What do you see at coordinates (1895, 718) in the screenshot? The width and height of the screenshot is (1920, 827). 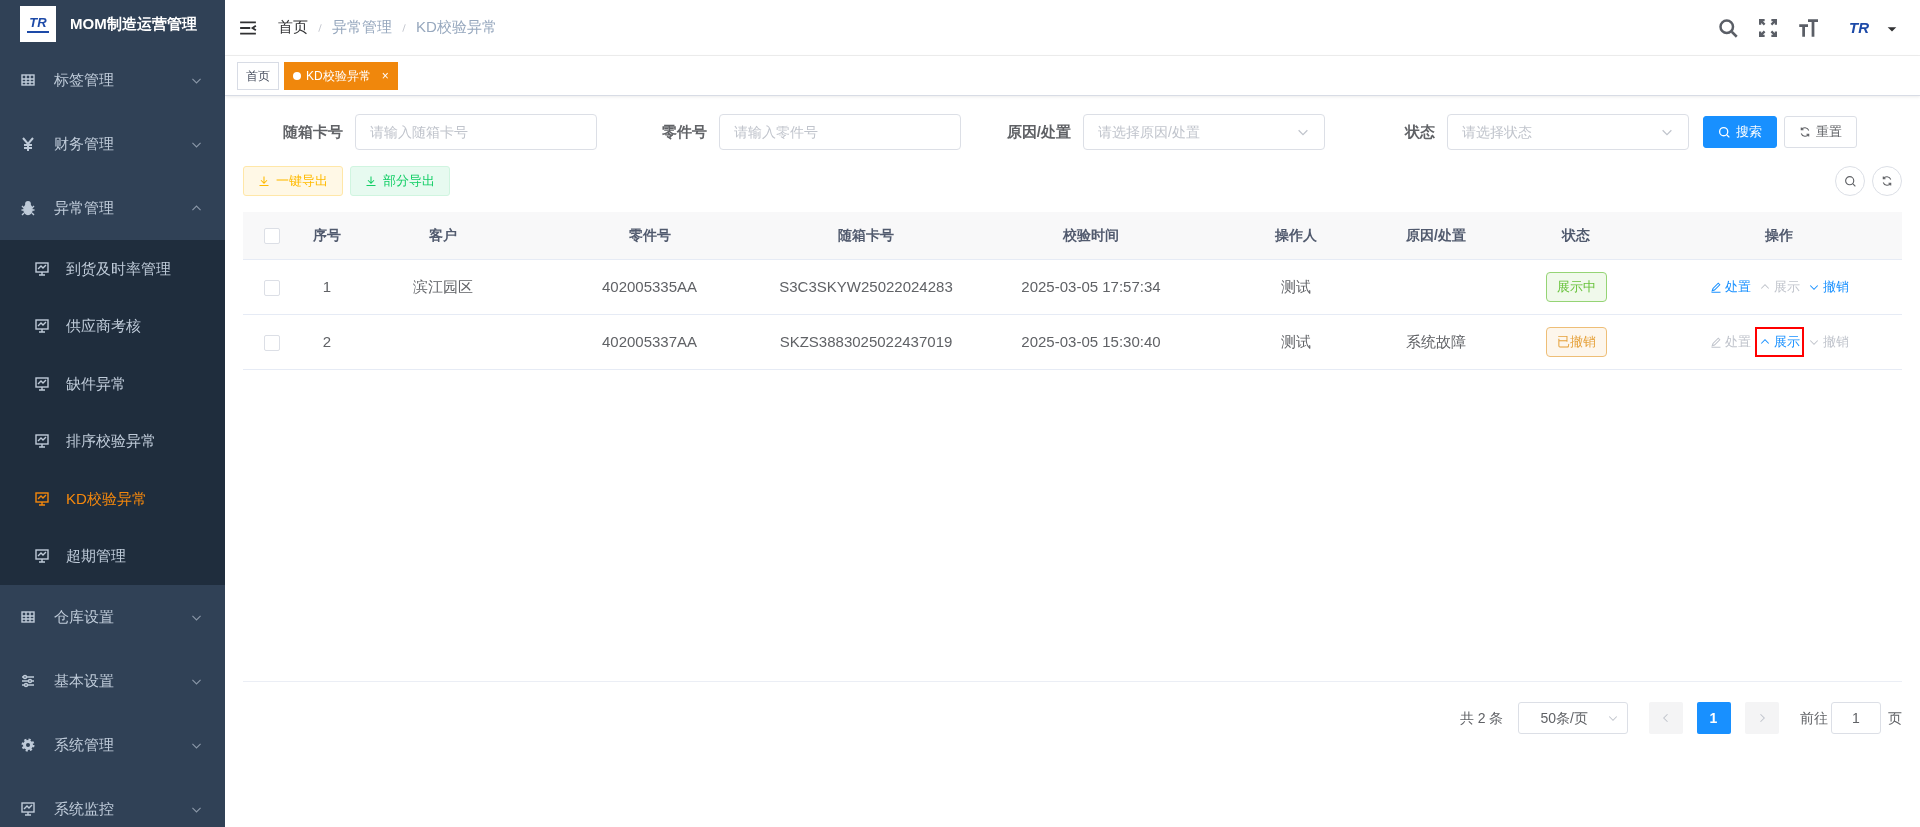 I see `page-suffix: 页` at bounding box center [1895, 718].